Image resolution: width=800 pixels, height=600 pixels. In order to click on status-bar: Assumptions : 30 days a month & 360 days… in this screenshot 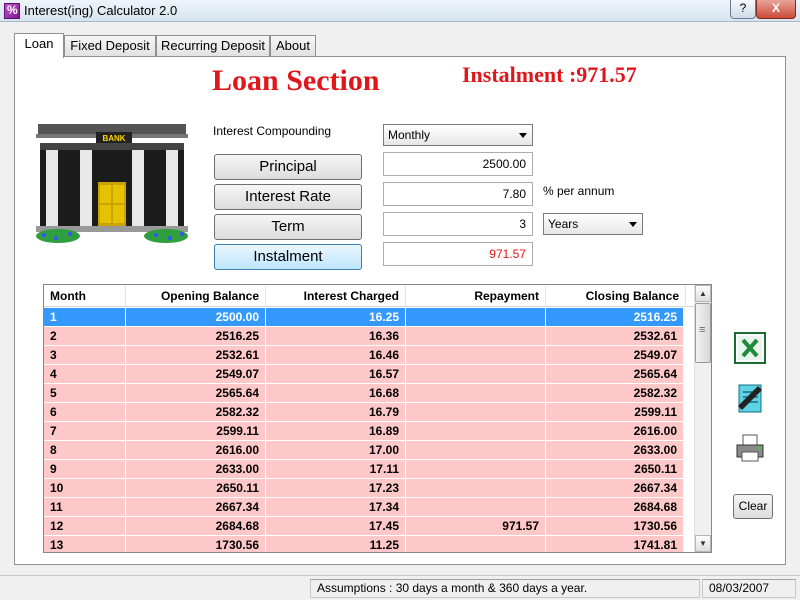, I will do `click(400, 587)`.